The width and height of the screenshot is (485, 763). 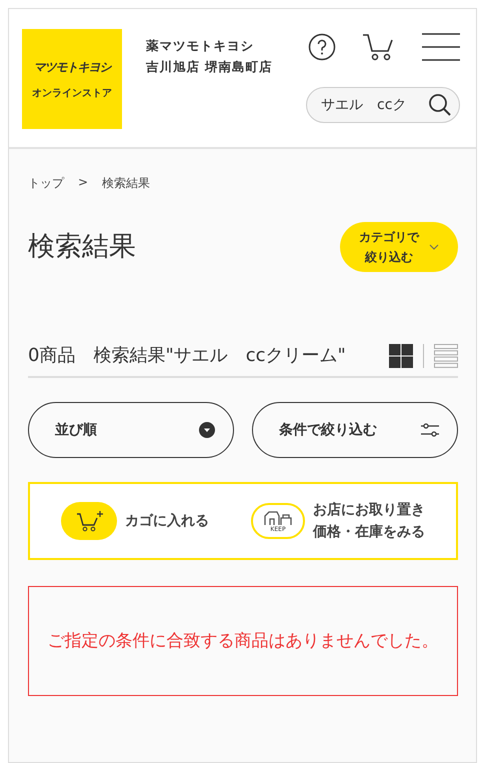 I want to click on legend-label: カゴに入れる, so click(x=167, y=521).